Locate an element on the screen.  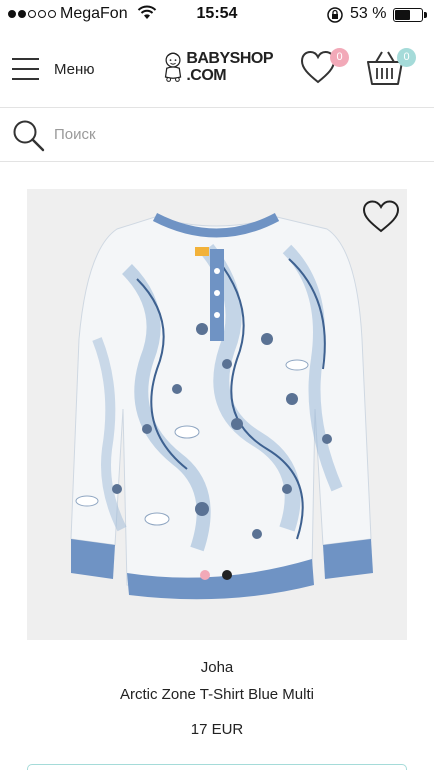
logo-text-line2: .COM is located at coordinates (206, 75).